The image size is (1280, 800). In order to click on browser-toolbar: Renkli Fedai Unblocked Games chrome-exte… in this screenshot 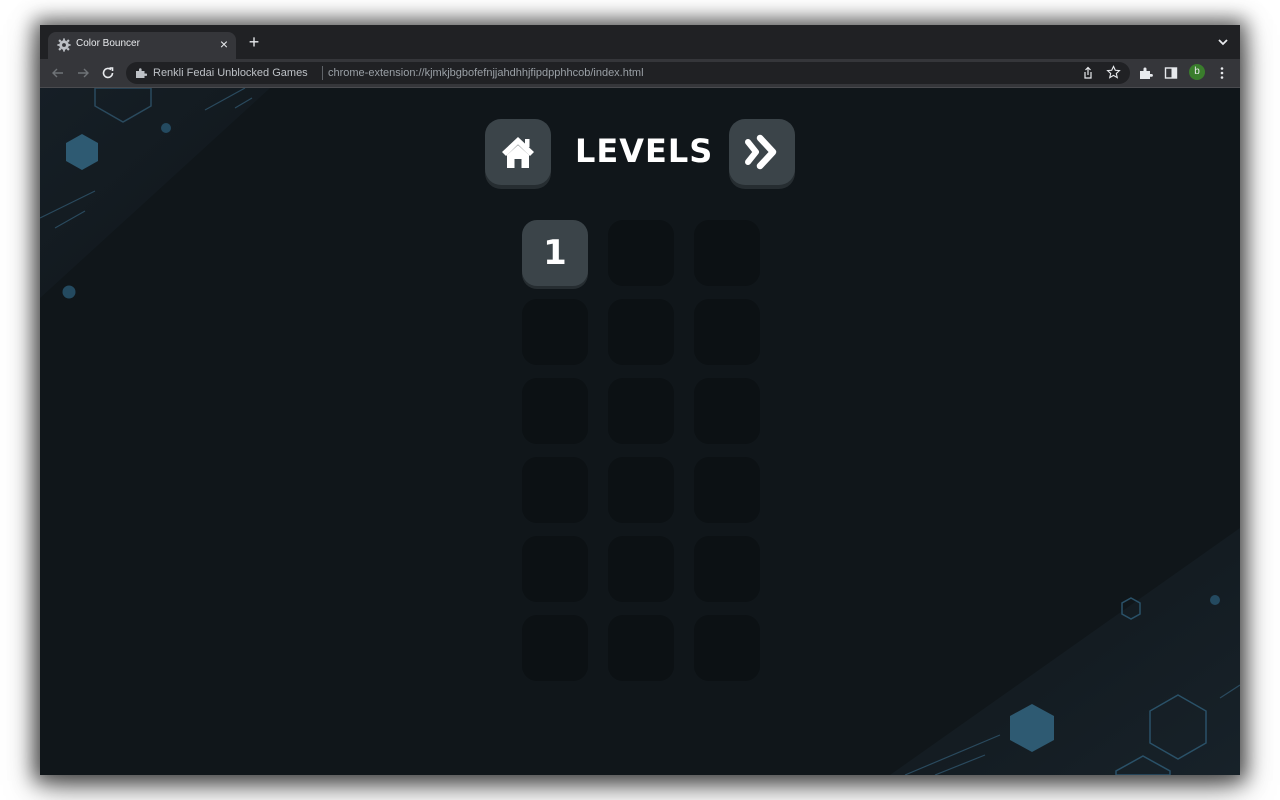, I will do `click(640, 73)`.